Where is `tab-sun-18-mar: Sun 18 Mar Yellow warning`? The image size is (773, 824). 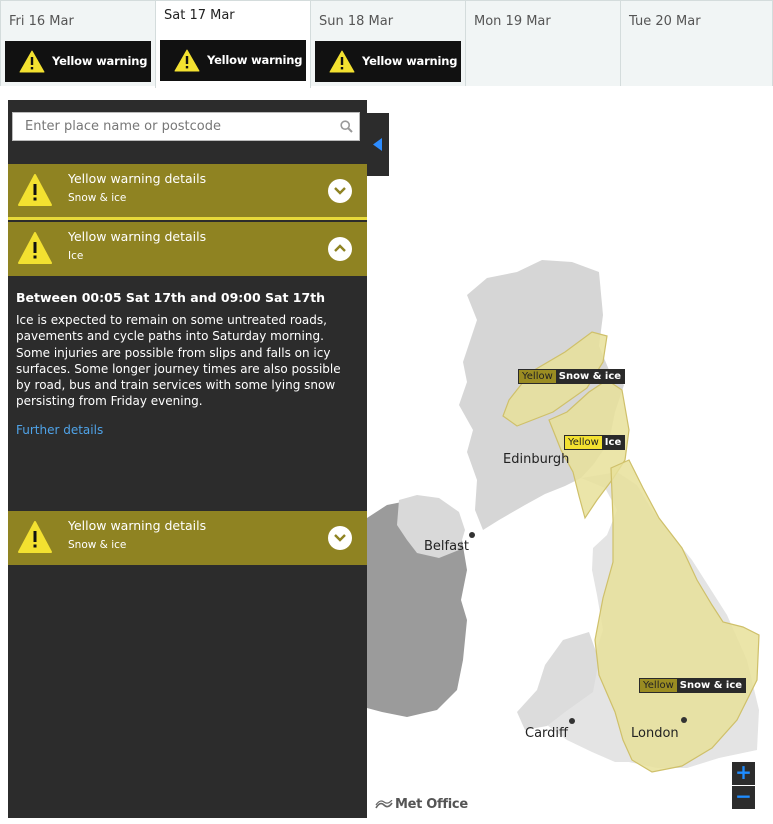 tab-sun-18-mar: Sun 18 Mar Yellow warning is located at coordinates (388, 43).